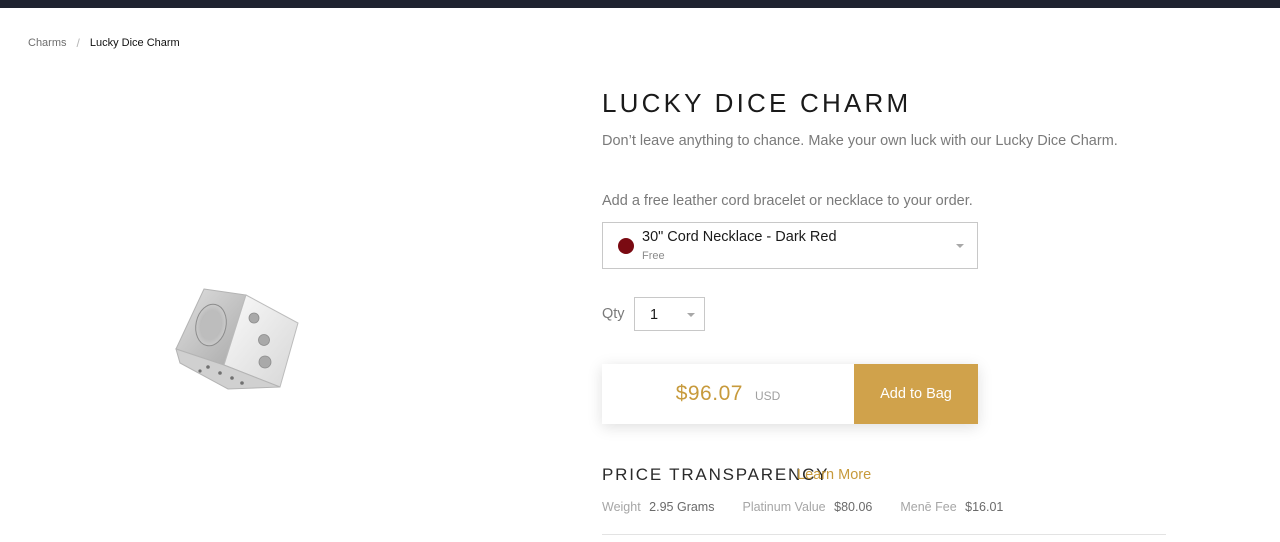  I want to click on cord-option-price: Free, so click(653, 256).